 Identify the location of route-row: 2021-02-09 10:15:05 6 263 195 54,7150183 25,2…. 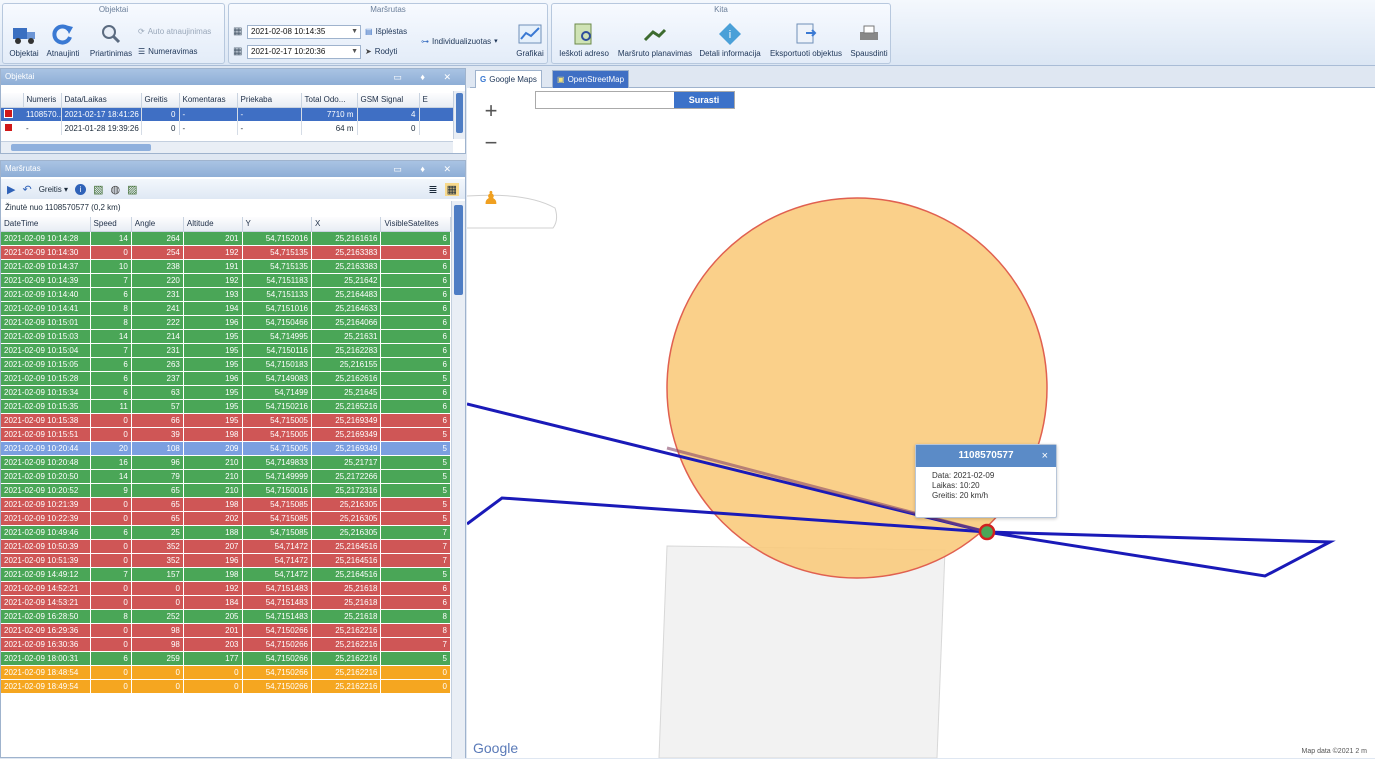
(226, 364).